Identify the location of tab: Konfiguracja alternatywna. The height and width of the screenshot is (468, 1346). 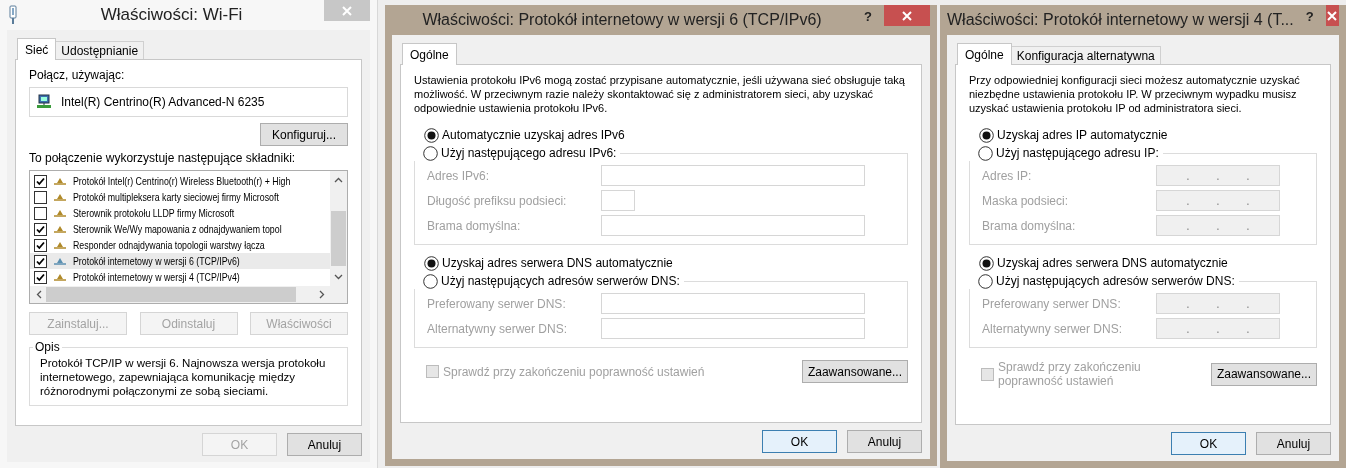
(1085, 55).